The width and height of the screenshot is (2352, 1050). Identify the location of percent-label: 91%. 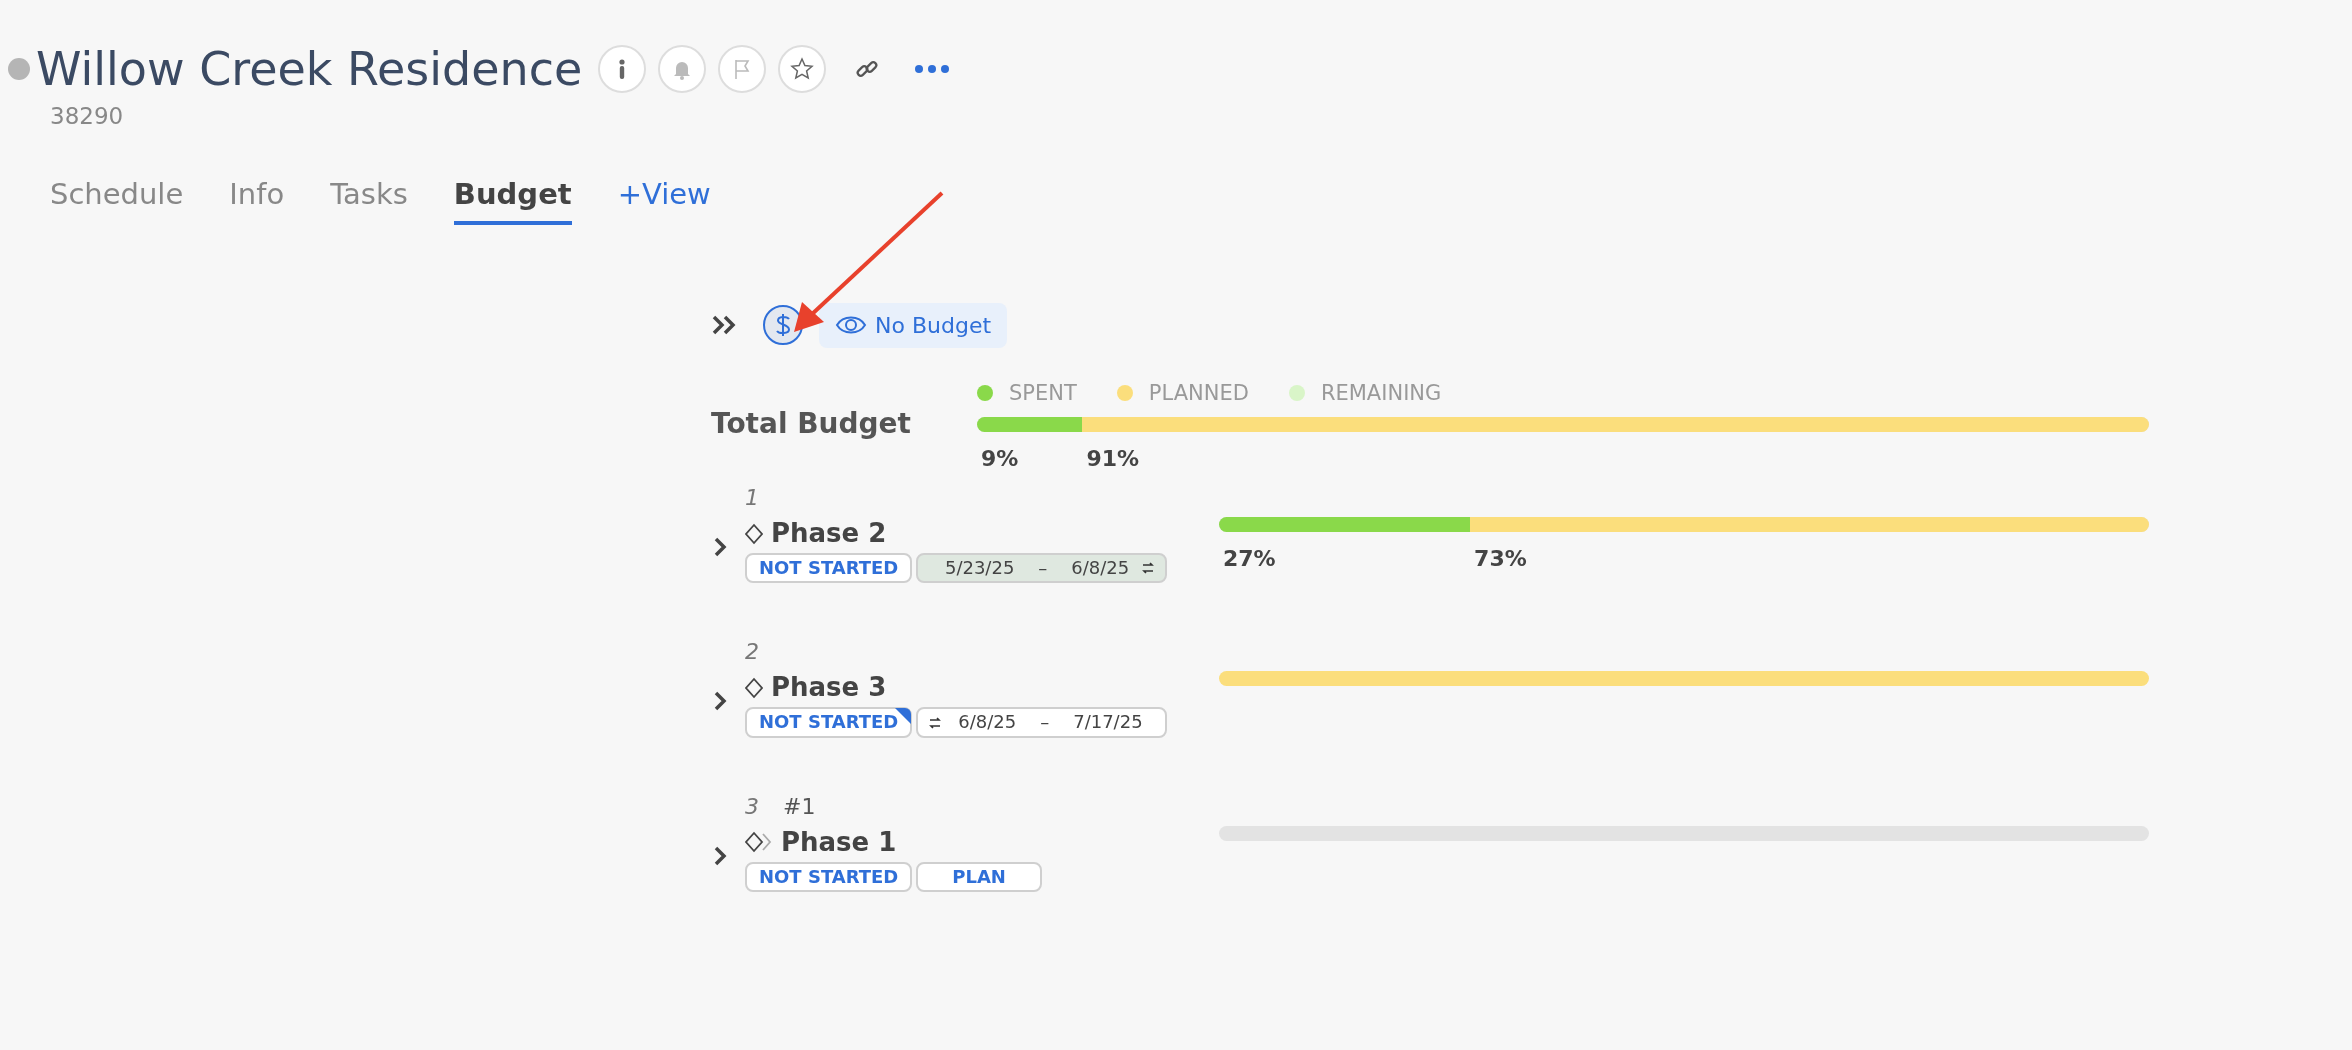
(1113, 459).